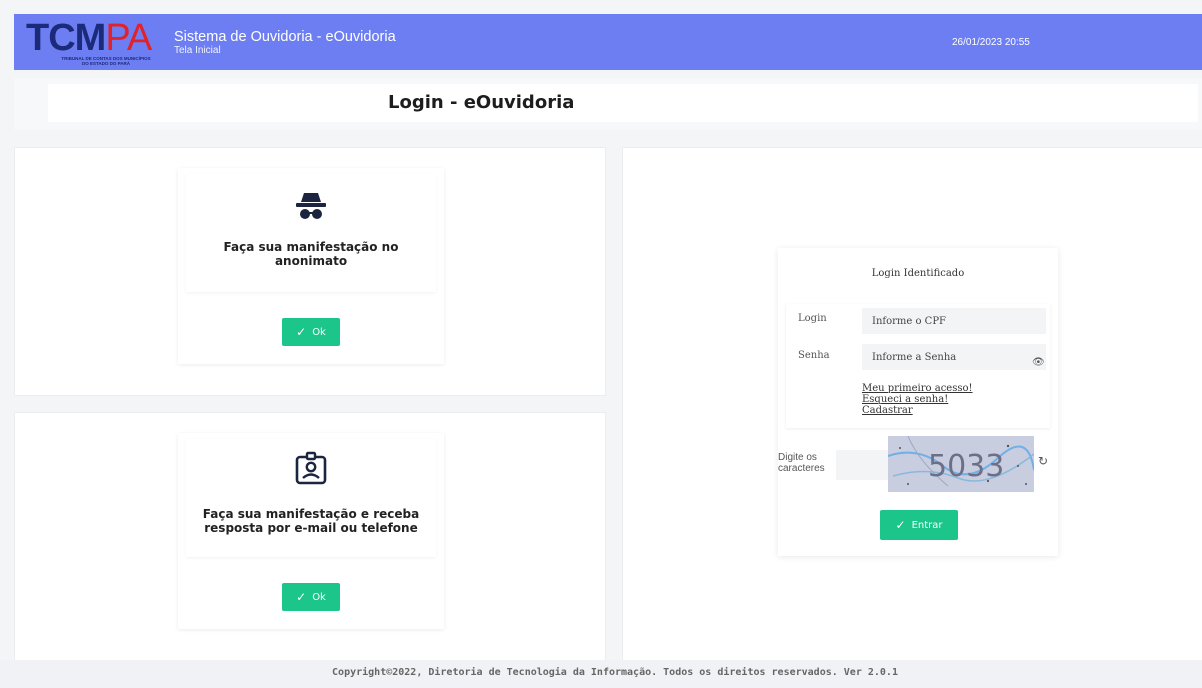 This screenshot has width=1202, height=688. What do you see at coordinates (481, 102) in the screenshot?
I see `page-title: Login - eOuvidoria` at bounding box center [481, 102].